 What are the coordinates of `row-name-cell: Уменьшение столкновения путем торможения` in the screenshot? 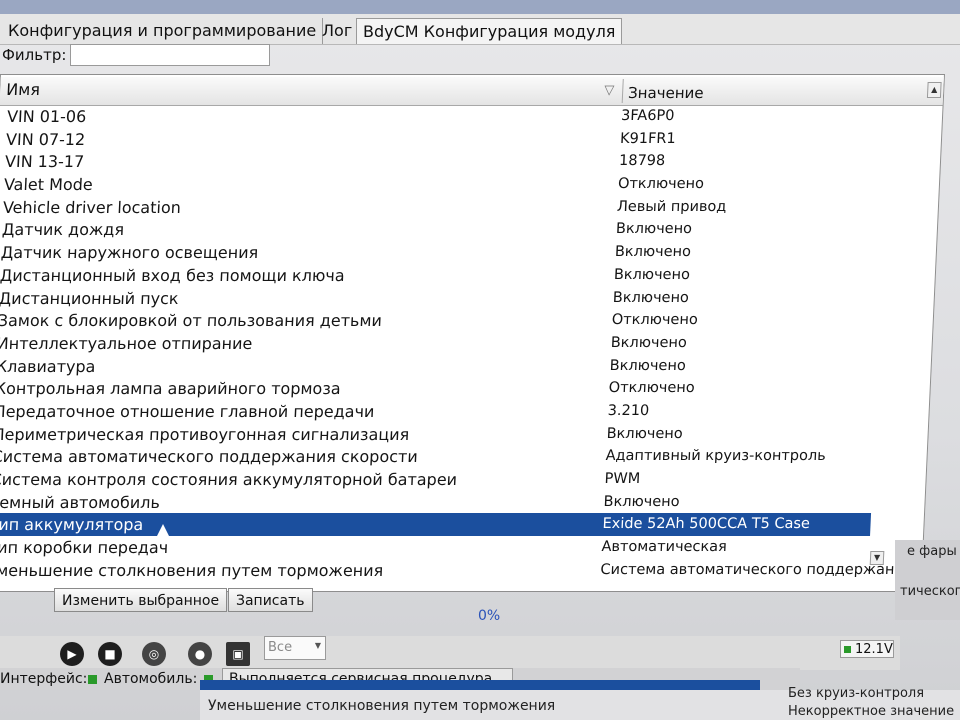 It's located at (192, 570).